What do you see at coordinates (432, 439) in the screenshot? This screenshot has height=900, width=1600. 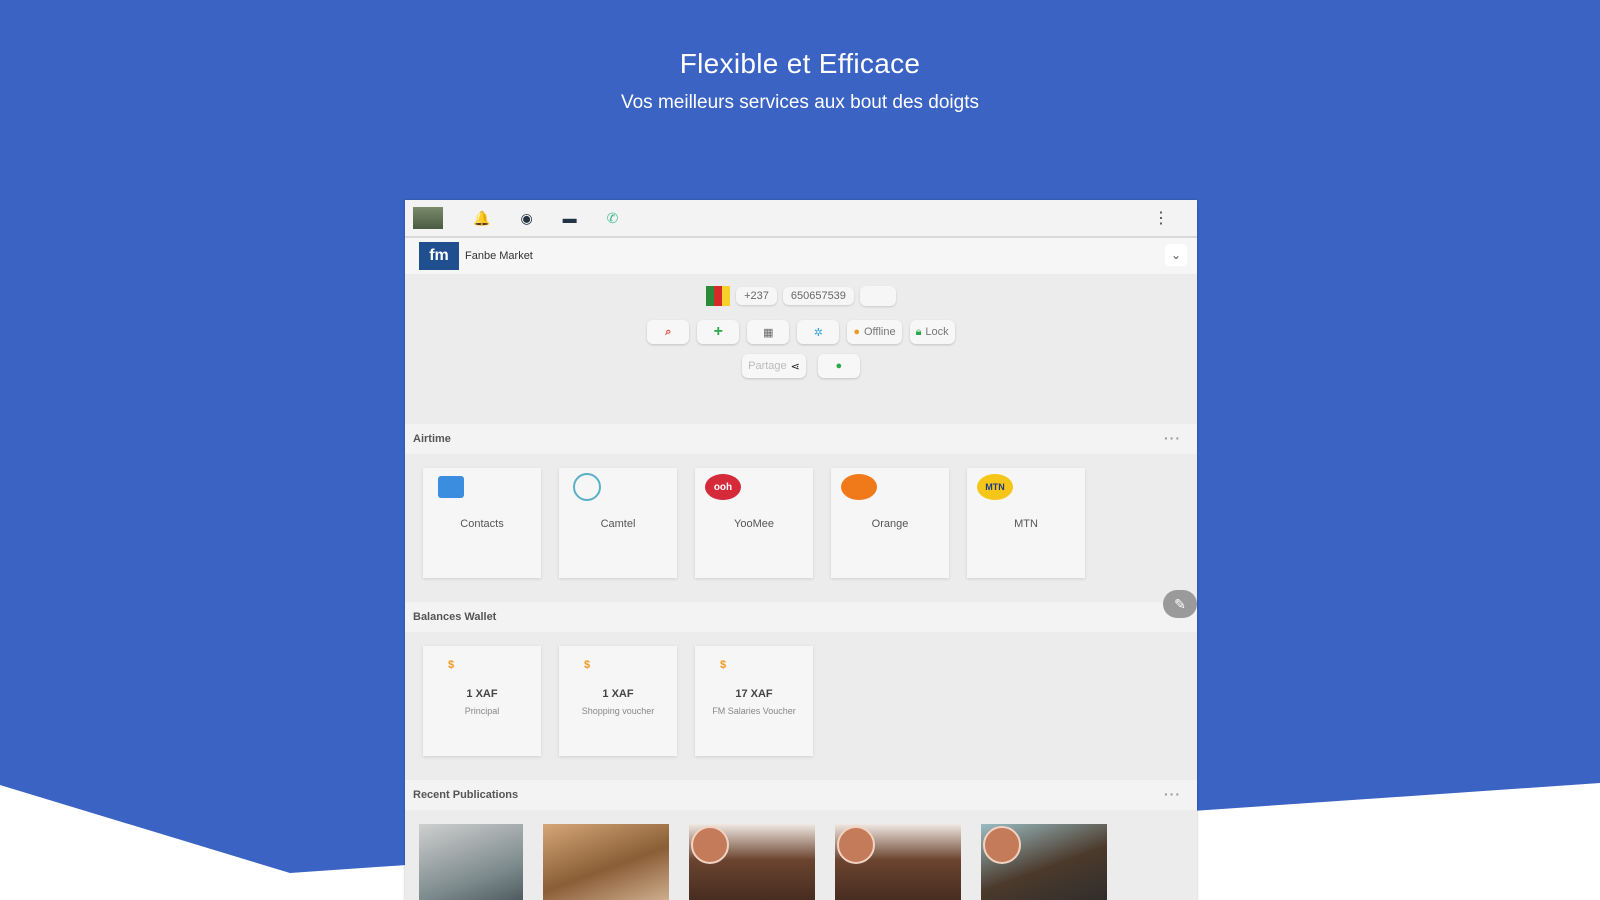 I see `airtime-title: Airtime` at bounding box center [432, 439].